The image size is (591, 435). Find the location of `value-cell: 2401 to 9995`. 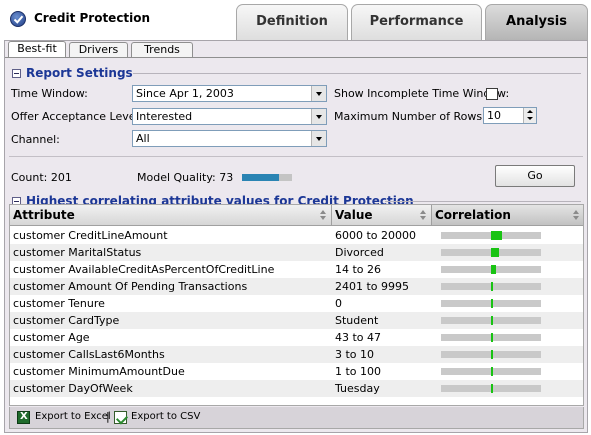

value-cell: 2401 to 9995 is located at coordinates (372, 286).